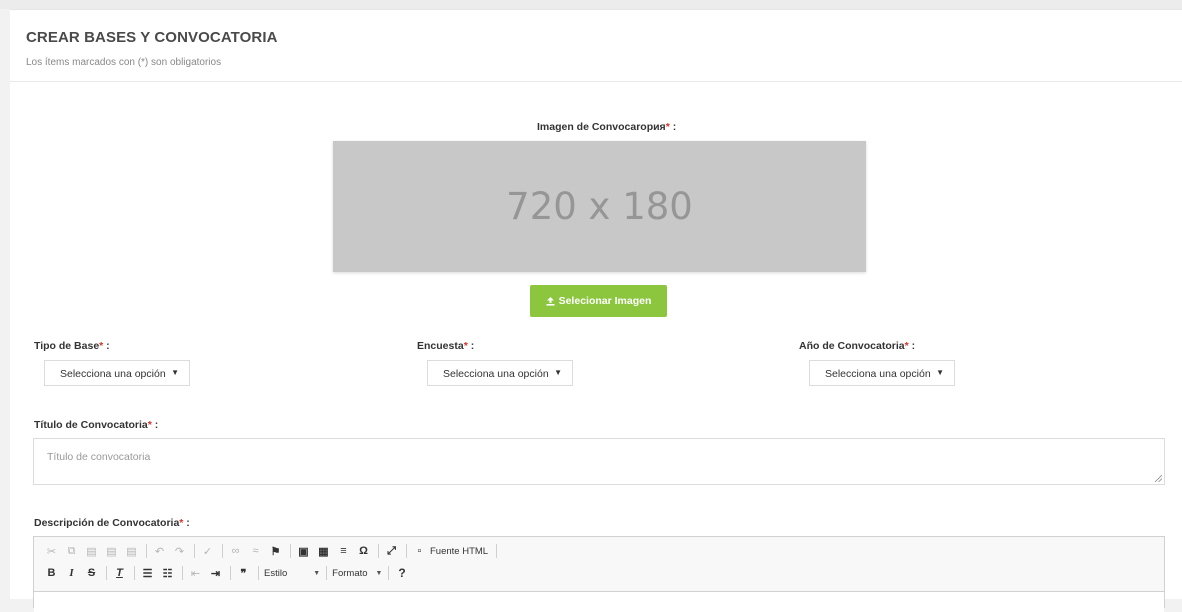  I want to click on anio-value: Selecciona una opción, so click(878, 374).